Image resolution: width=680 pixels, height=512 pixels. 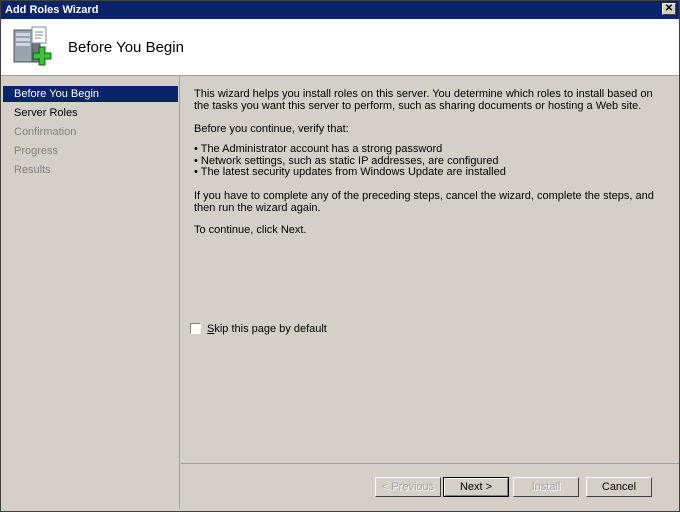 I want to click on wizard-footer: < Previous Next > Install Cancel, so click(x=430, y=487).